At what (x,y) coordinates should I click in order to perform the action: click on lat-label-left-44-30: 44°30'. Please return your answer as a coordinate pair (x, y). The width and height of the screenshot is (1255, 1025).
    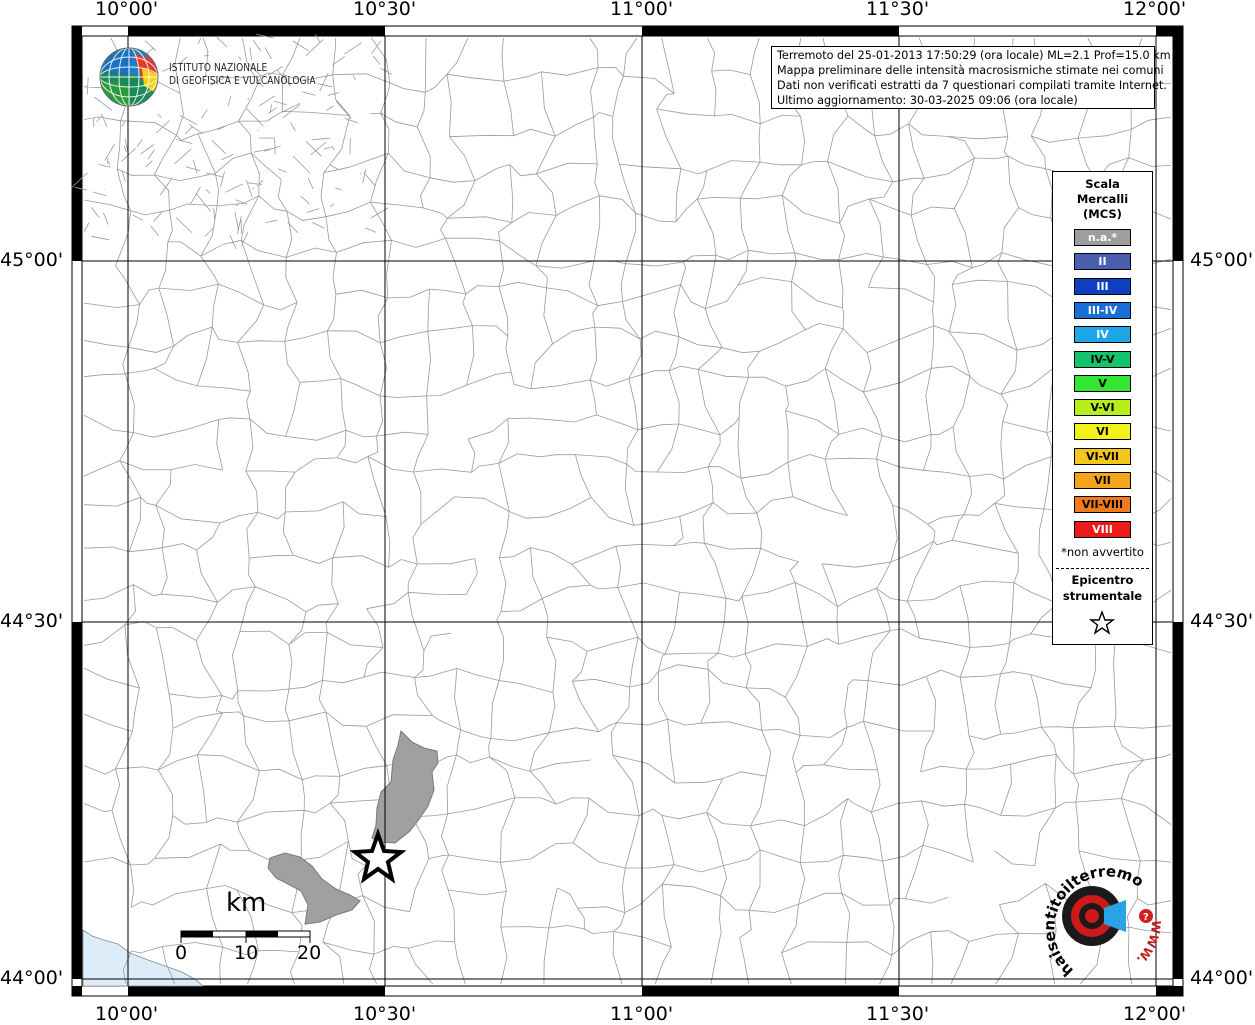
    Looking at the image, I should click on (32, 621).